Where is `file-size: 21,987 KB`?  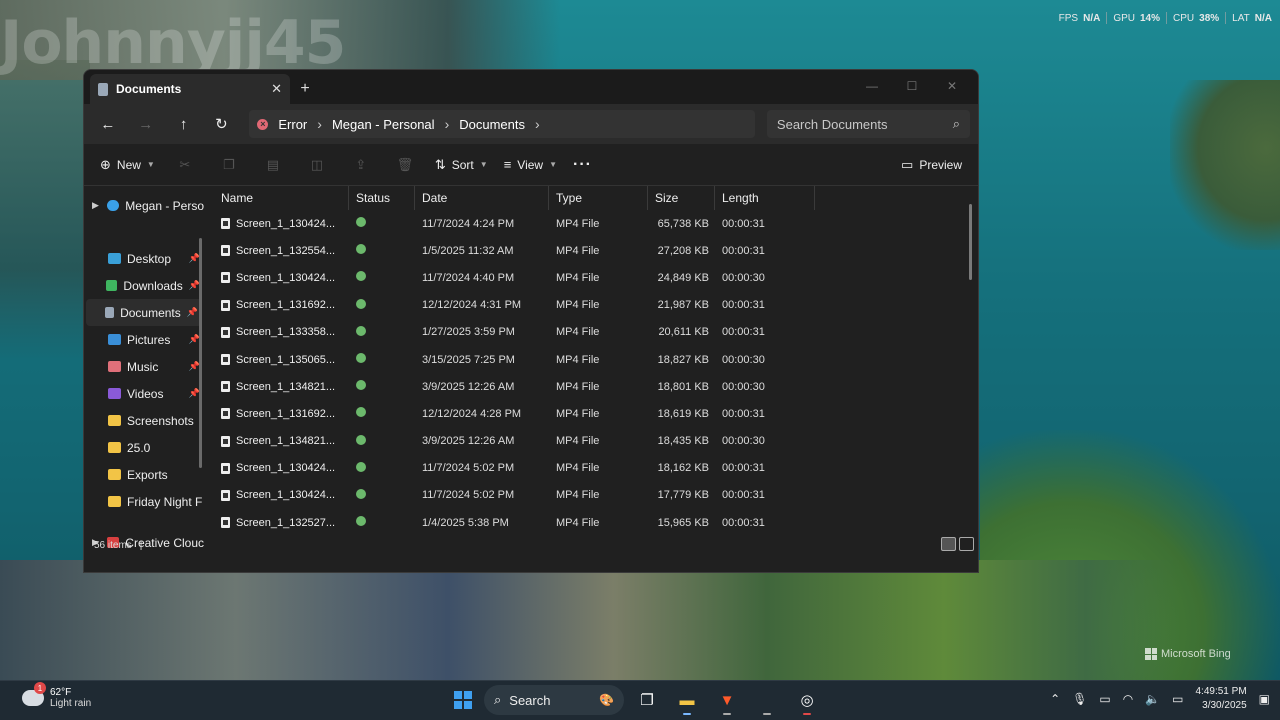
file-size: 21,987 KB is located at coordinates (683, 305).